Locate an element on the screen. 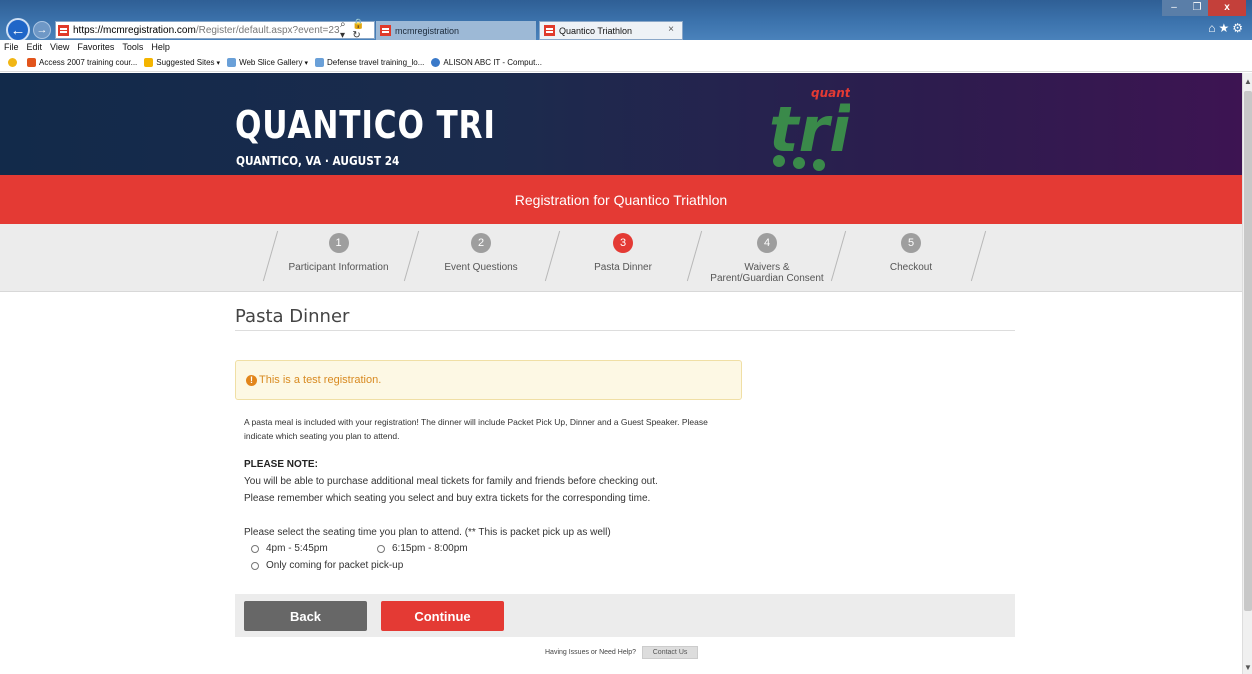  favorites-star-icon is located at coordinates (12, 62).